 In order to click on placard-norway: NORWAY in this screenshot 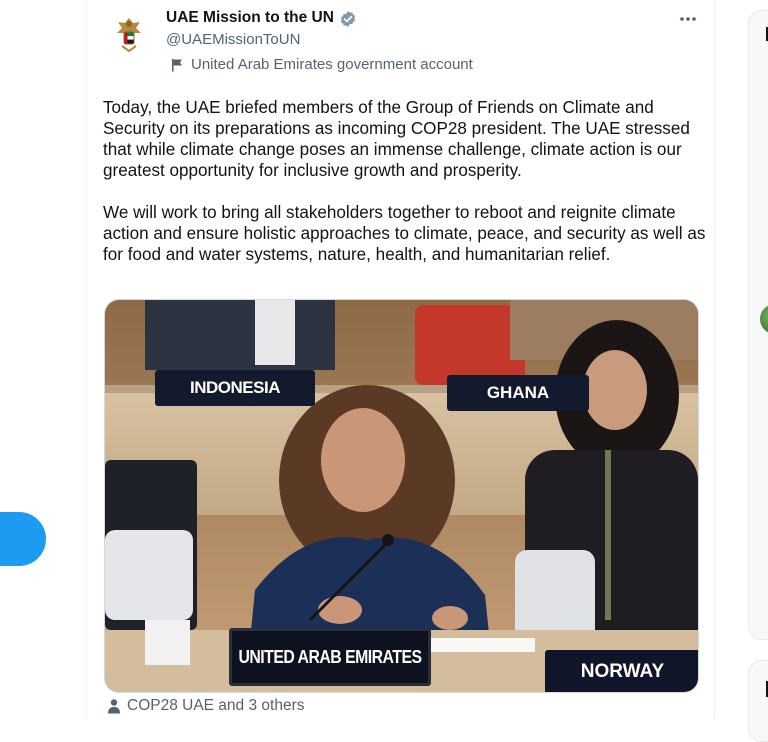, I will do `click(621, 671)`.